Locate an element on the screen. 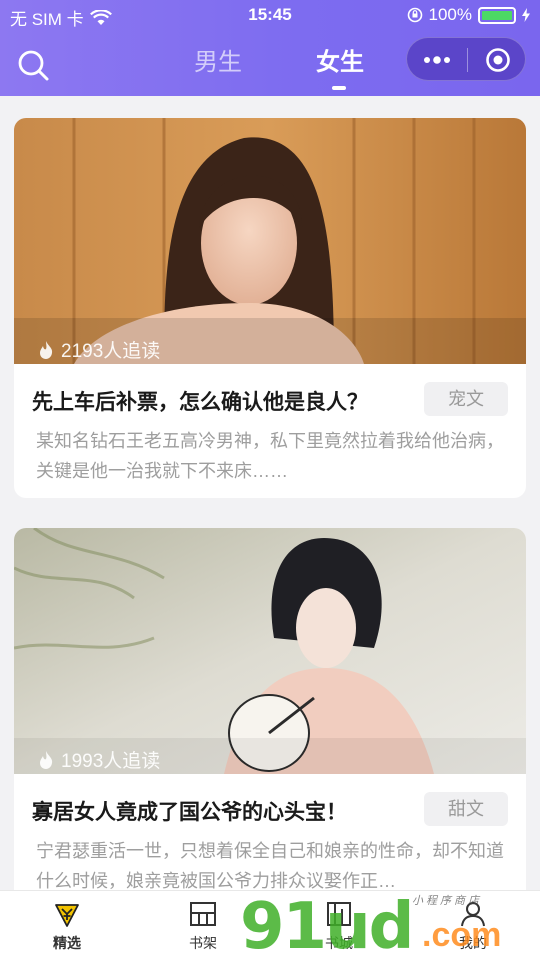 This screenshot has width=540, height=960. bottom-tab-bar: 精选 书架 书城 我的 is located at coordinates (270, 925).